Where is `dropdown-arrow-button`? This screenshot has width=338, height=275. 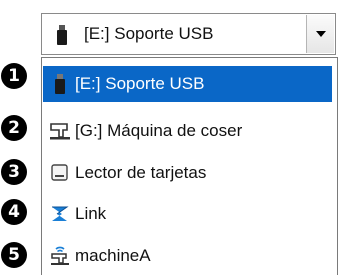 dropdown-arrow-button is located at coordinates (320, 34).